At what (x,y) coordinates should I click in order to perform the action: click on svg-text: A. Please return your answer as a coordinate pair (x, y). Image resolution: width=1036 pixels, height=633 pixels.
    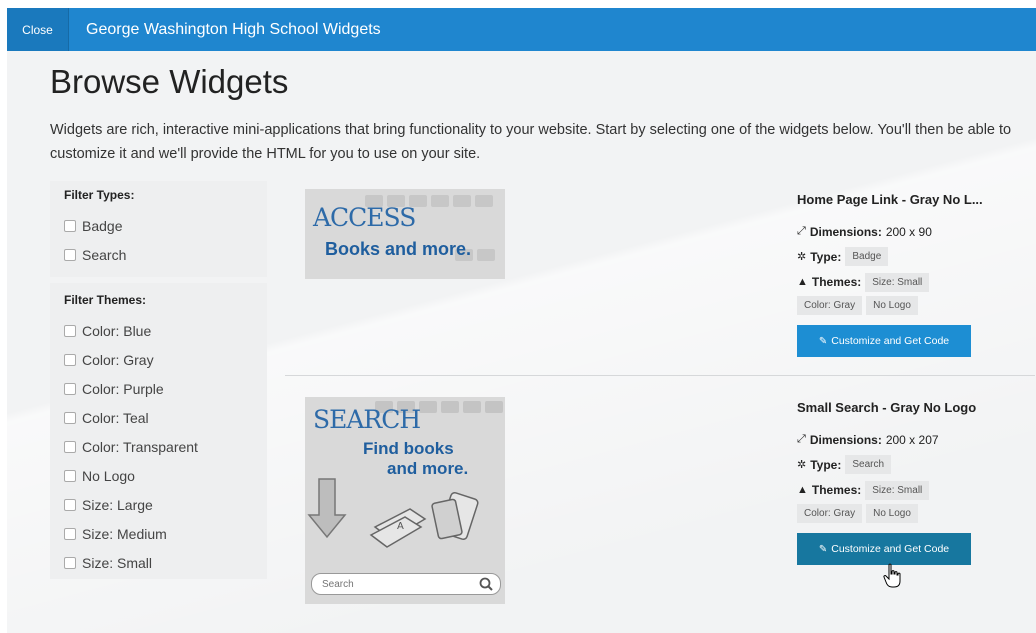
    Looking at the image, I should click on (400, 526).